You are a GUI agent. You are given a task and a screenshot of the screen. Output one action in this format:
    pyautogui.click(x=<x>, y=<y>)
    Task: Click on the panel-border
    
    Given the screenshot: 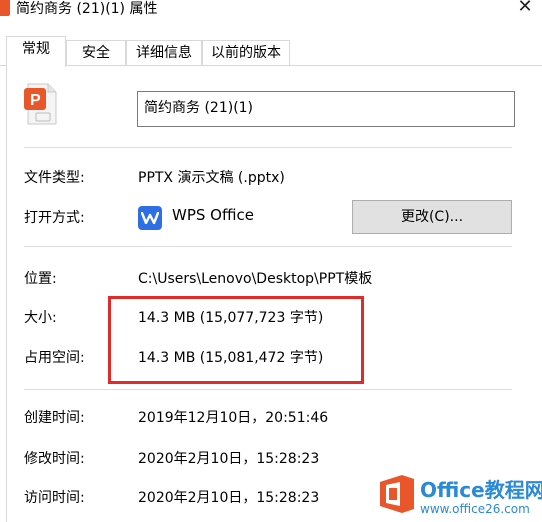 What is the action you would take?
    pyautogui.click(x=6, y=293)
    